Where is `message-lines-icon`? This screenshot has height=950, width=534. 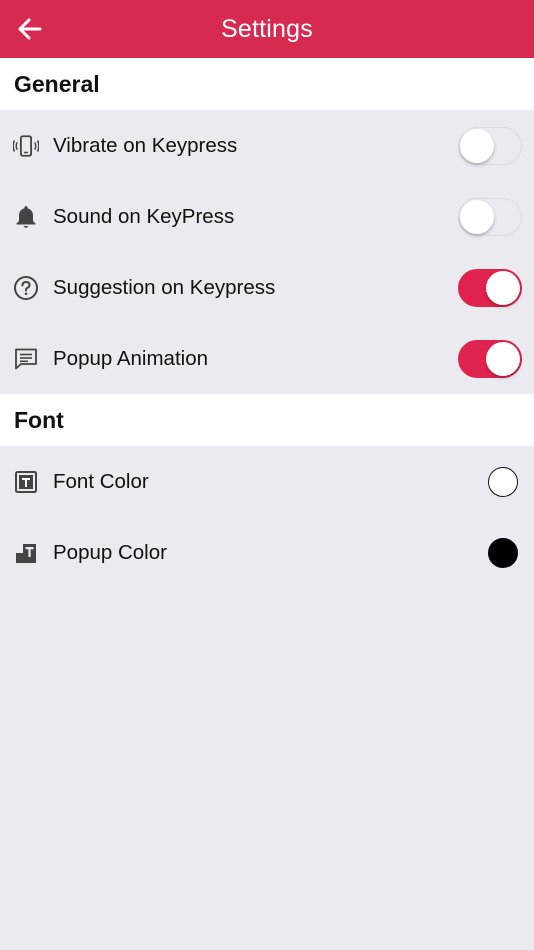 message-lines-icon is located at coordinates (26, 359).